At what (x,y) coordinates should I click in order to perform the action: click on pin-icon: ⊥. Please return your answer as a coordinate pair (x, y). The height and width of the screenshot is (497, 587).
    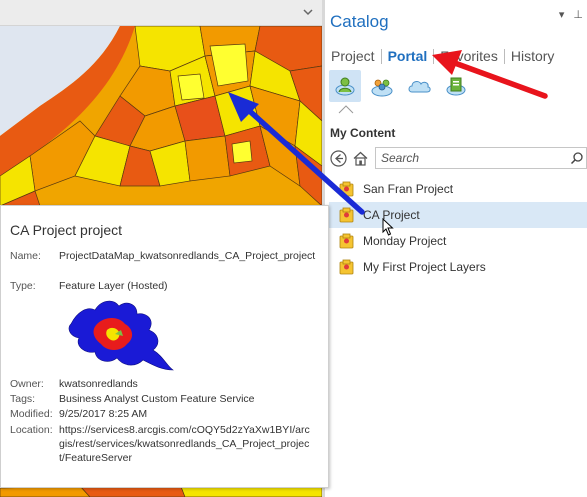
    Looking at the image, I should click on (578, 15).